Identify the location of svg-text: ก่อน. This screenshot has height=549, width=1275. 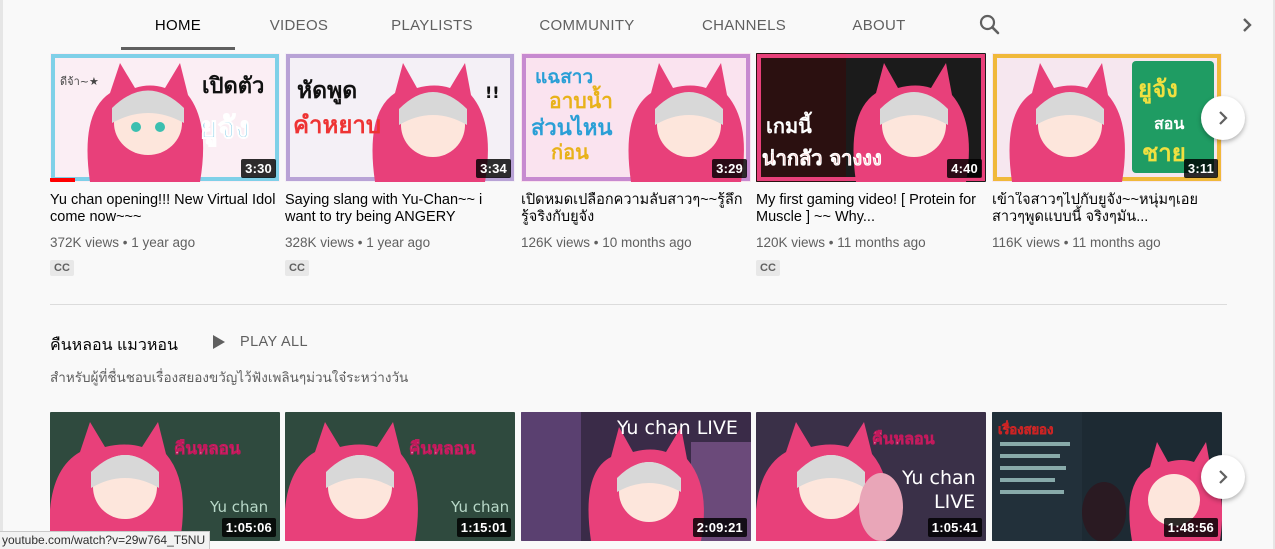
(570, 152).